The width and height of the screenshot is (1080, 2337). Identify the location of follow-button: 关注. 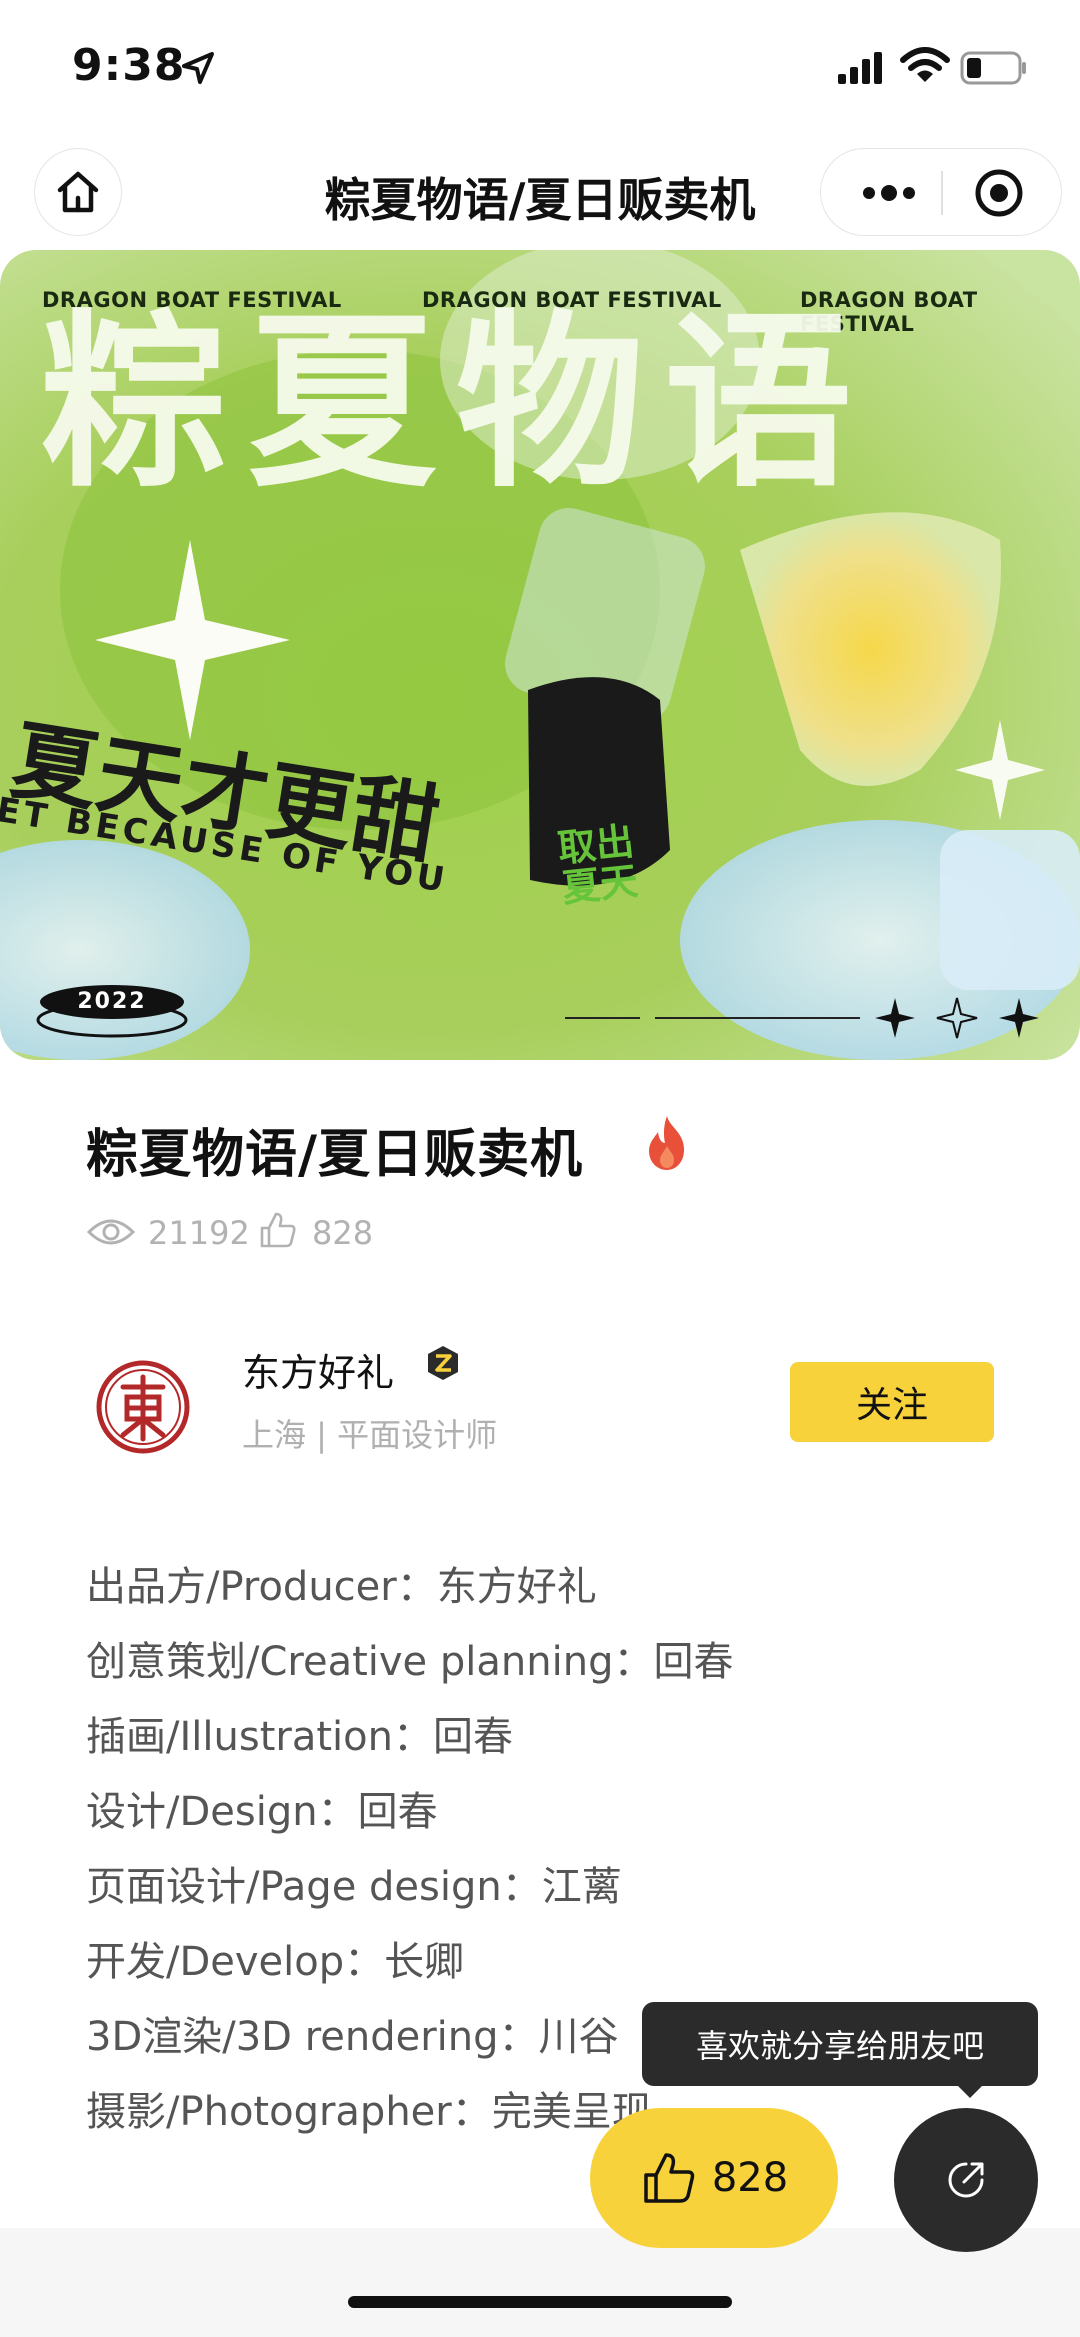
(892, 1402).